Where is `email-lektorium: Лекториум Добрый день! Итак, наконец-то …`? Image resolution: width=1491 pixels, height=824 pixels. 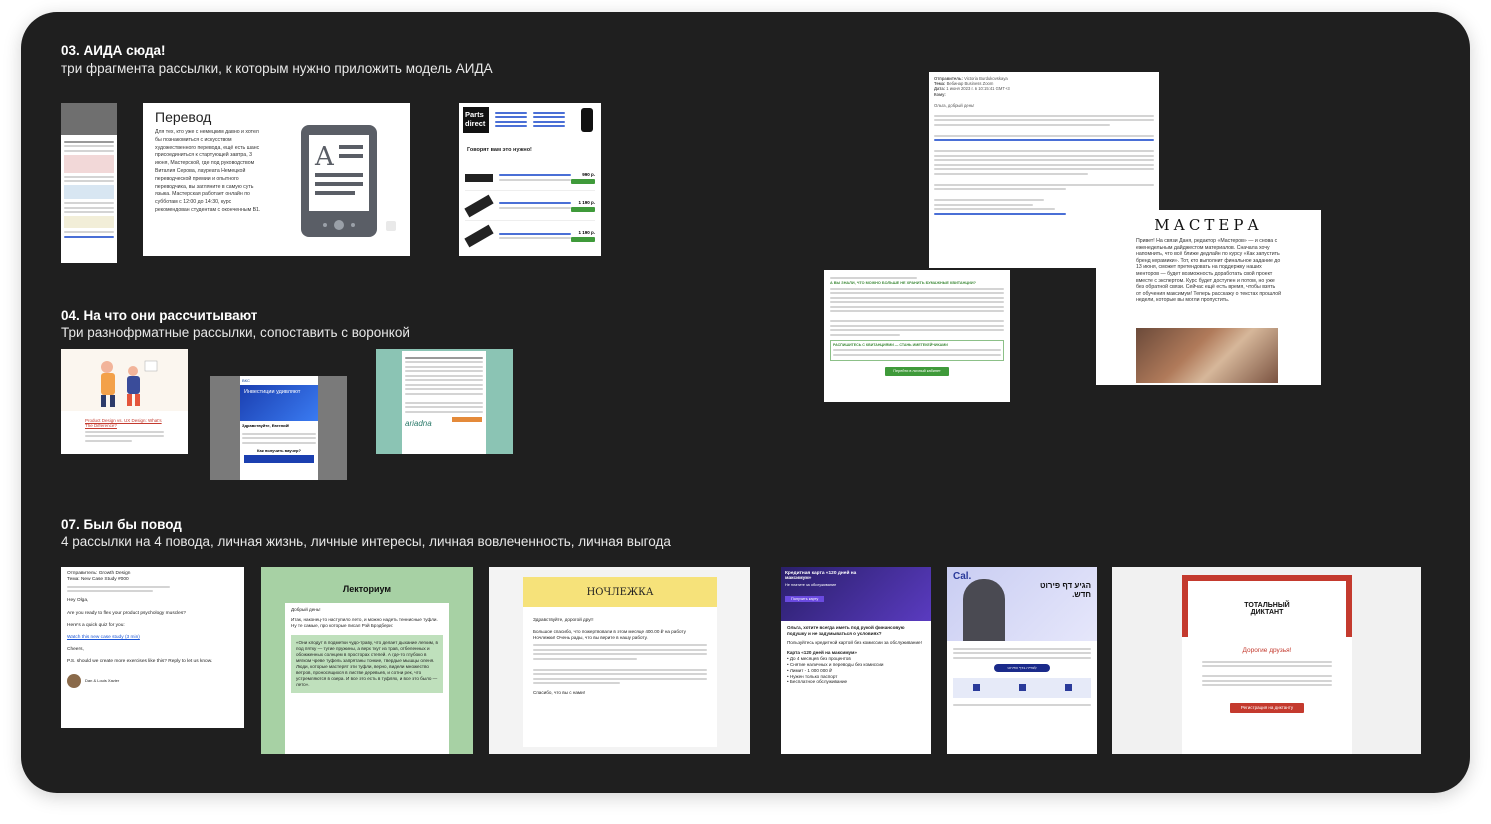 email-lektorium: Лекториум Добрый день! Итак, наконец-то … is located at coordinates (367, 660).